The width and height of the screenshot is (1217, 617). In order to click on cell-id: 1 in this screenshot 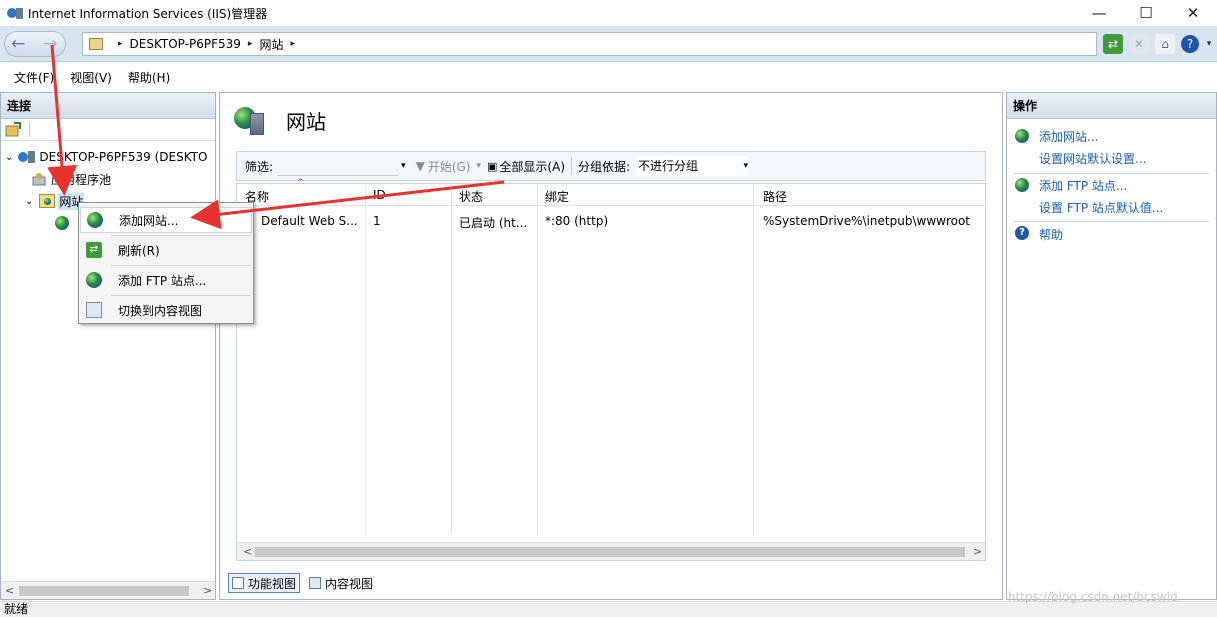, I will do `click(377, 221)`.